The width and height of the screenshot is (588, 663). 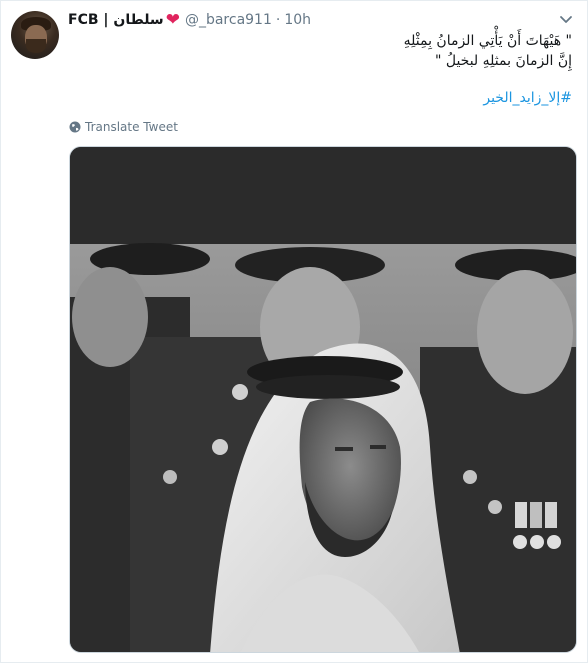 I want to click on globe-icon, so click(x=75, y=127).